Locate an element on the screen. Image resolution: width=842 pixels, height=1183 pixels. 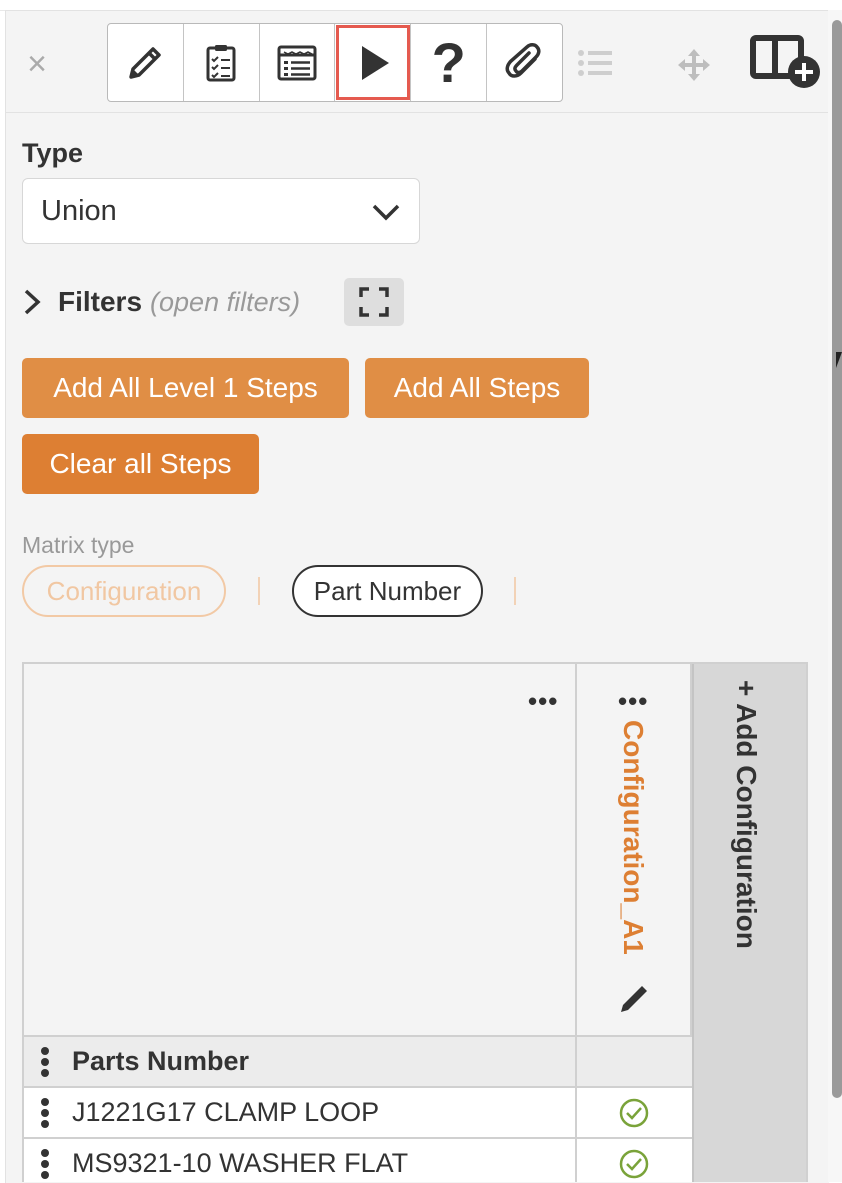
checklist-tool-button is located at coordinates (222, 62).